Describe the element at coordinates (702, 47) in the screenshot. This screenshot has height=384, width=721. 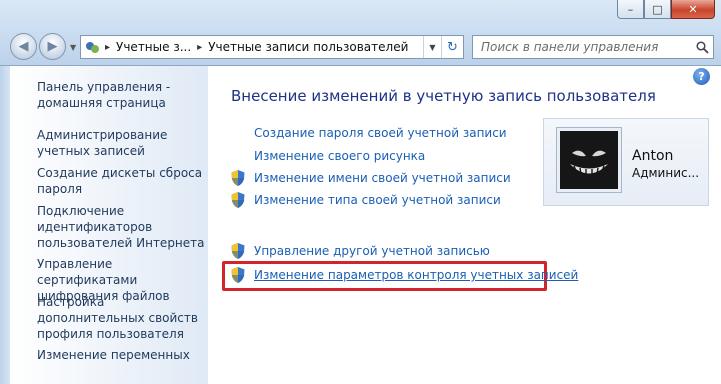
I see `search-icon` at that location.